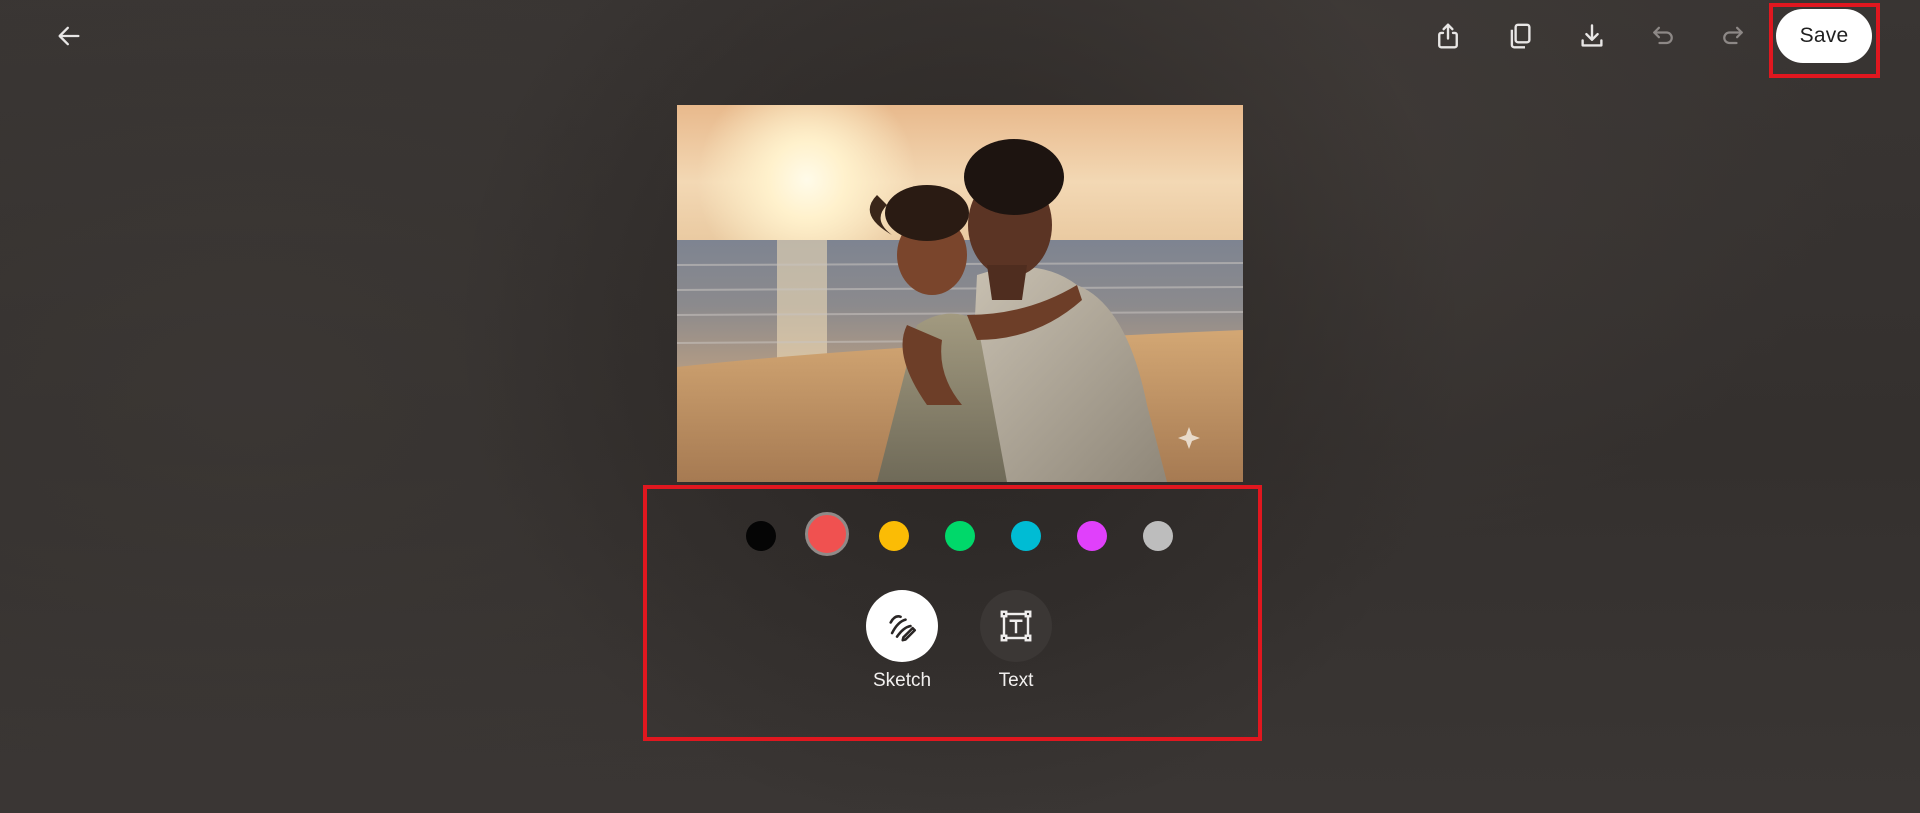 The image size is (1920, 813). I want to click on copy-button, so click(1520, 36).